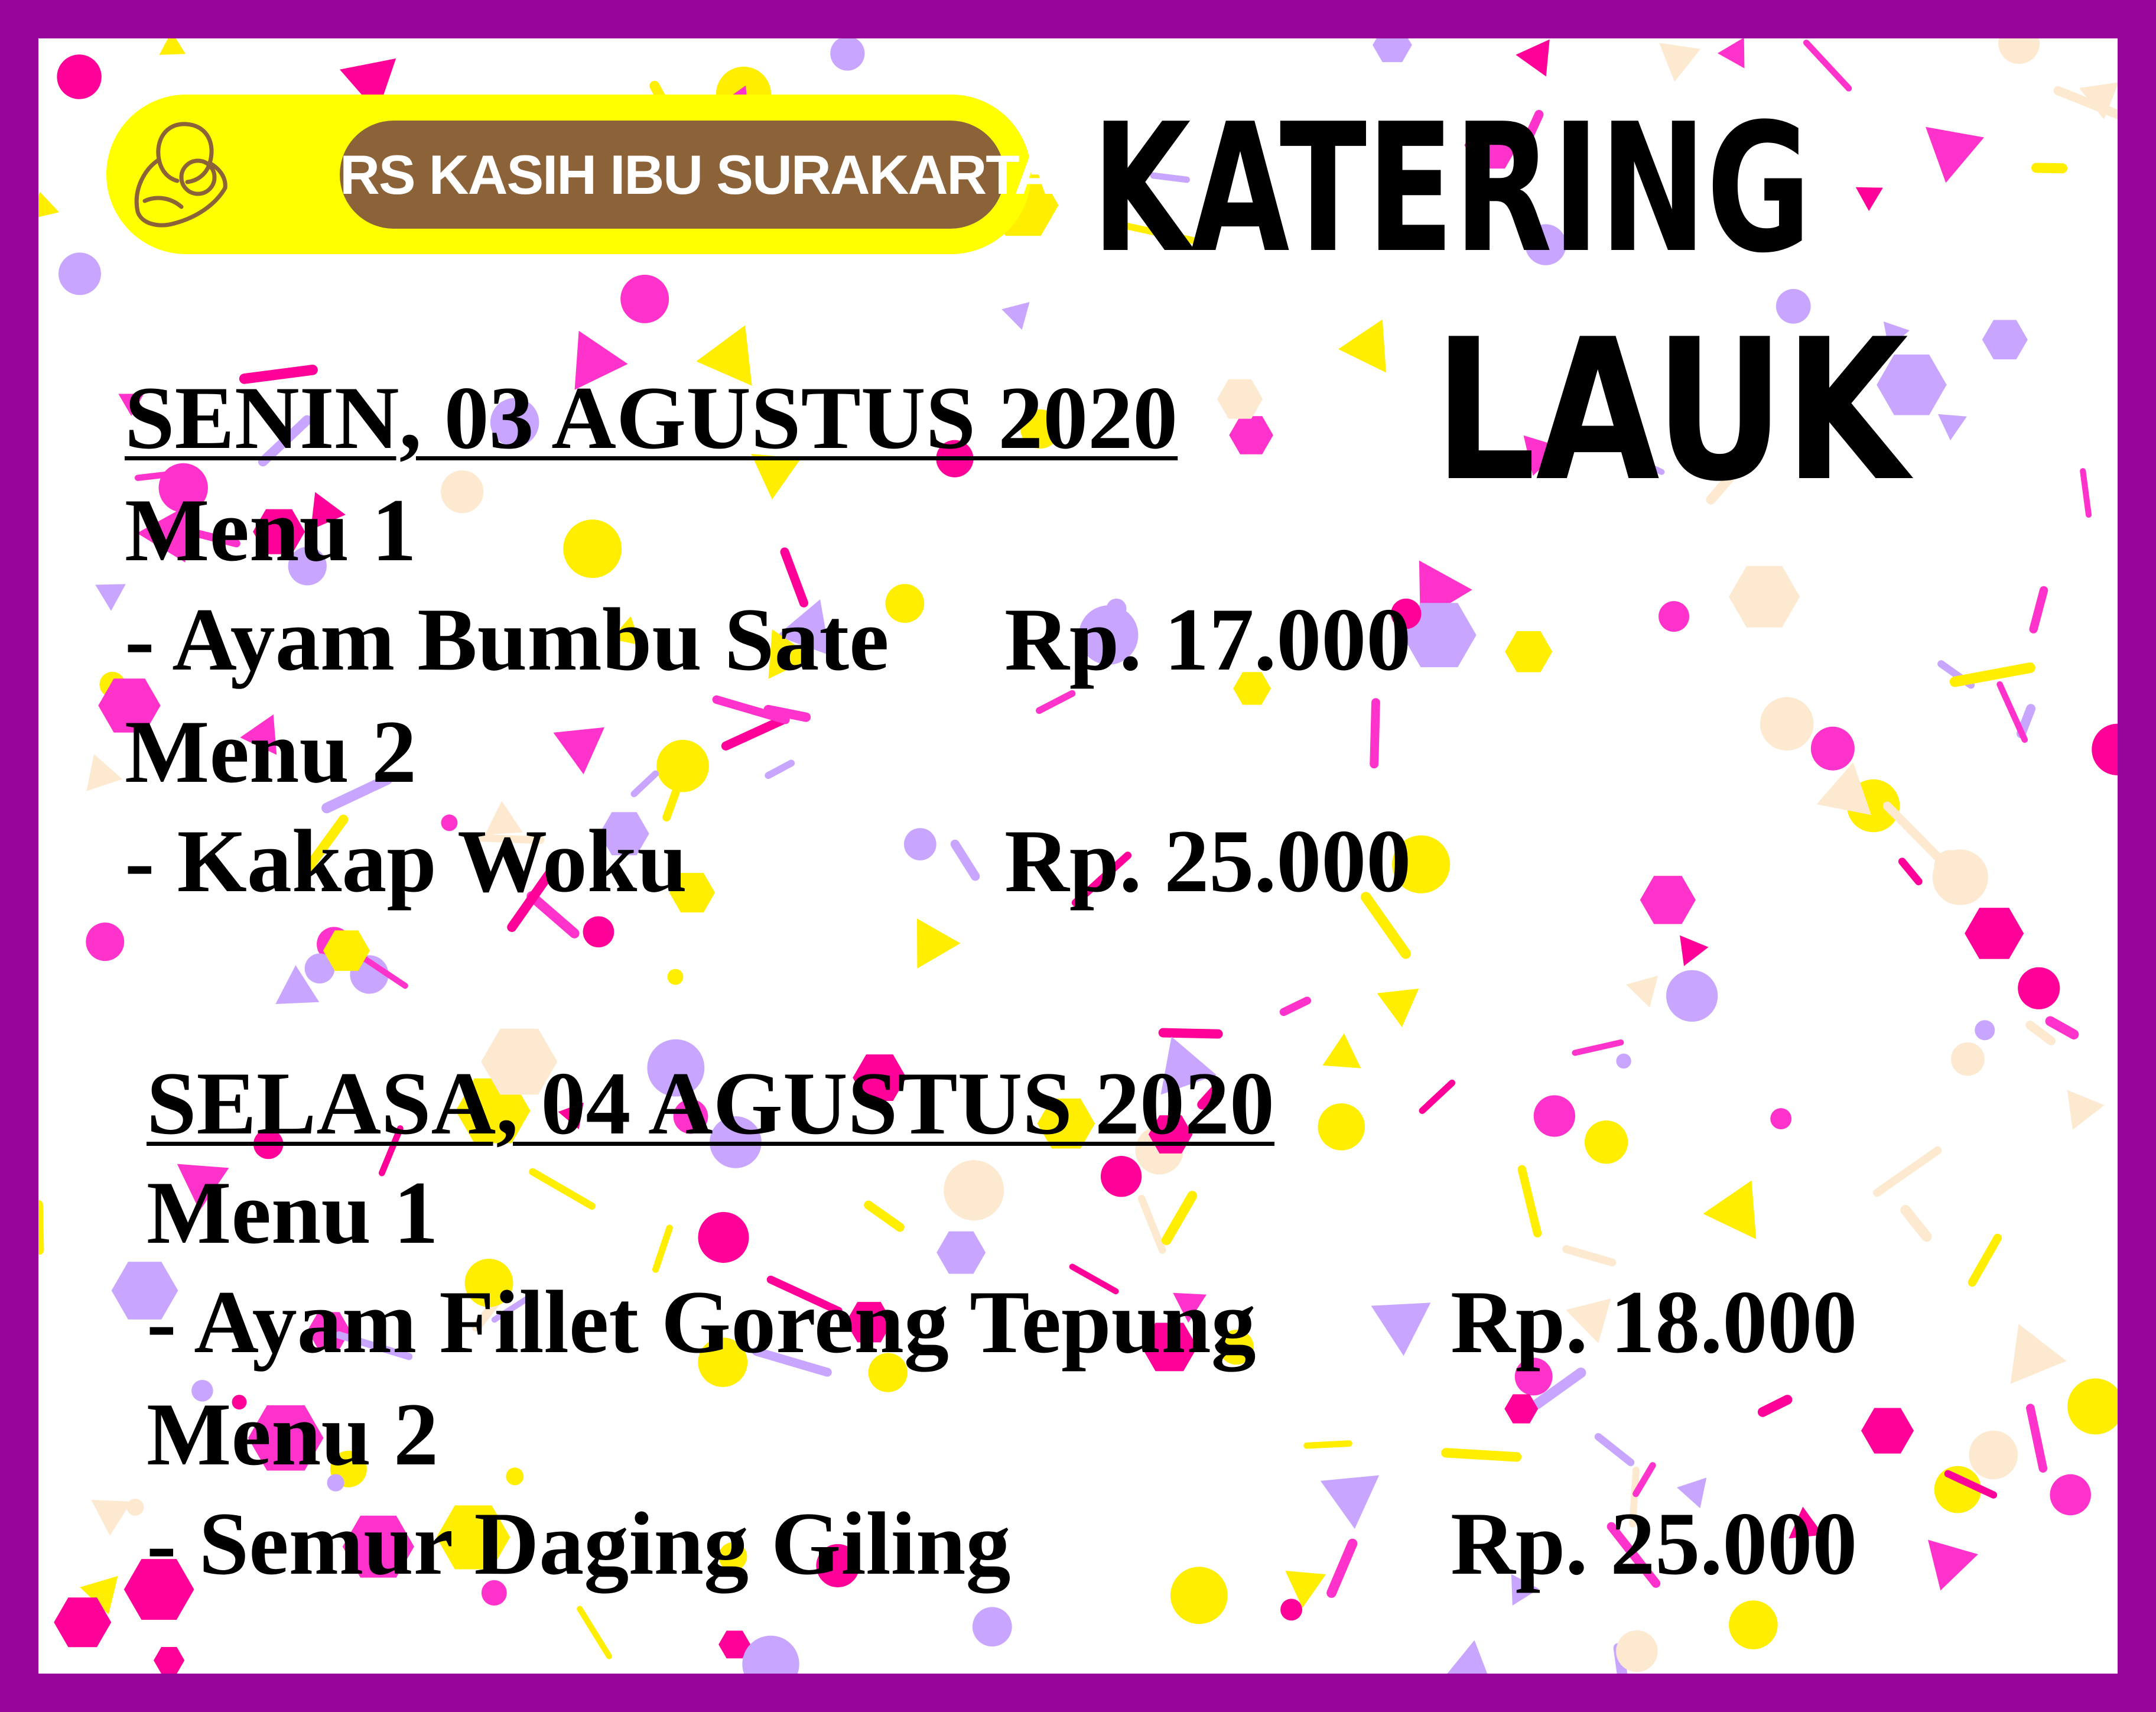 This screenshot has width=2156, height=1712. Describe the element at coordinates (180, 175) in the screenshot. I see `mother-child-icon` at that location.